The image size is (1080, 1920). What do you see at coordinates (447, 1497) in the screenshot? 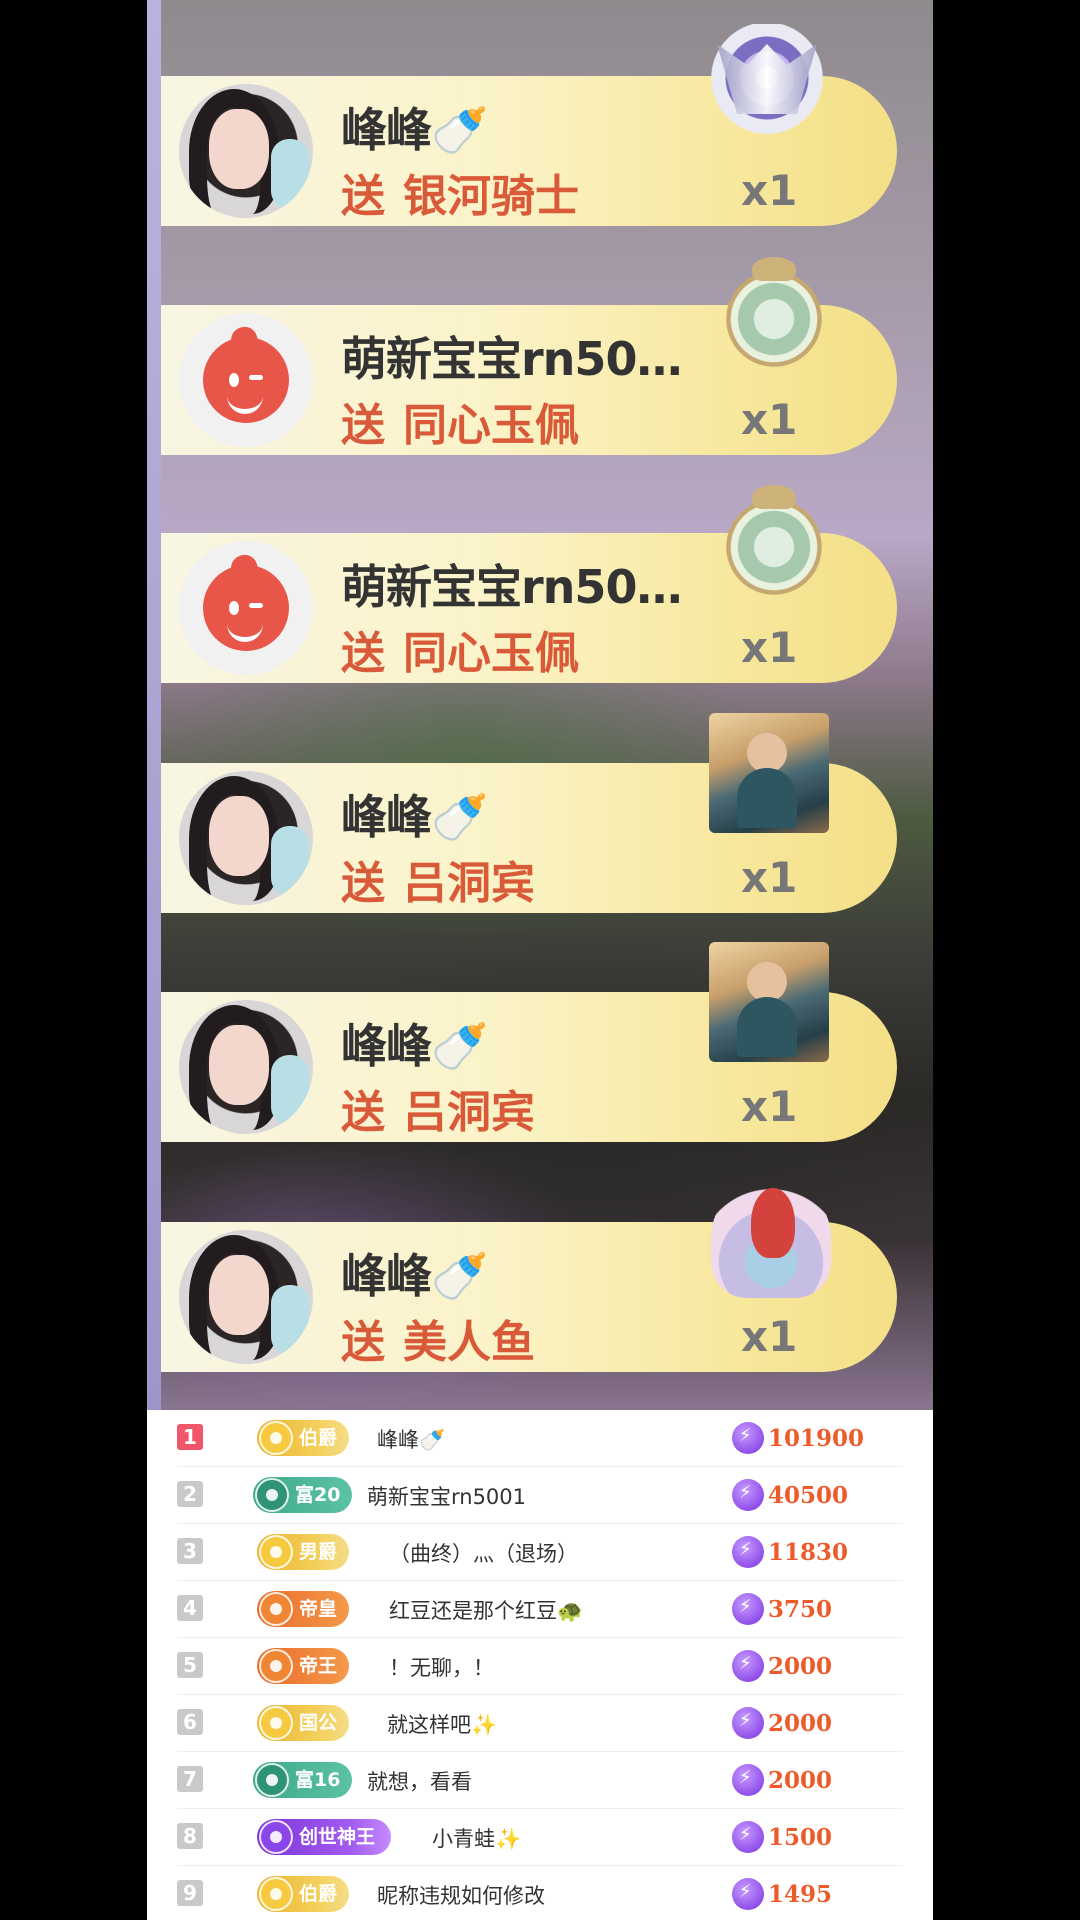
I see `viewer-name: 萌新宝宝rn5001` at bounding box center [447, 1497].